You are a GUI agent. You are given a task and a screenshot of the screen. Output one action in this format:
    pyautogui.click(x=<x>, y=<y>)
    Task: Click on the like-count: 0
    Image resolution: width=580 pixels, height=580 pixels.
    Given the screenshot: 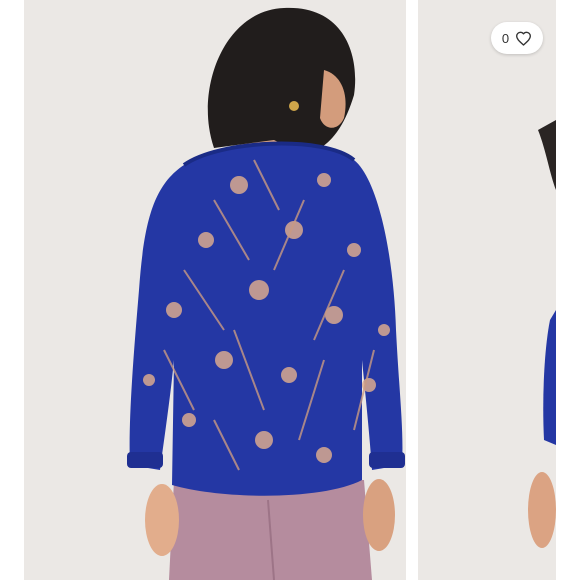 What is the action you would take?
    pyautogui.click(x=505, y=38)
    